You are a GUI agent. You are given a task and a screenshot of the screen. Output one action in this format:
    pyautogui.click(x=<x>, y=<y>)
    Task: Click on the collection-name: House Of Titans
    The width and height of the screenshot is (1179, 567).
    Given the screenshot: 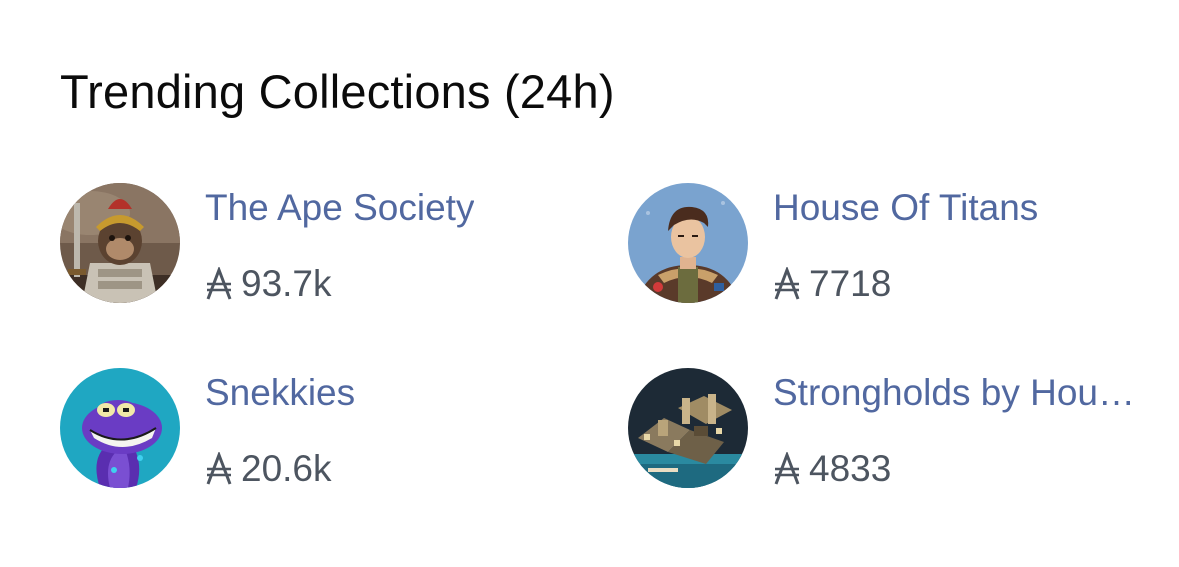 What is the action you would take?
    pyautogui.click(x=905, y=208)
    